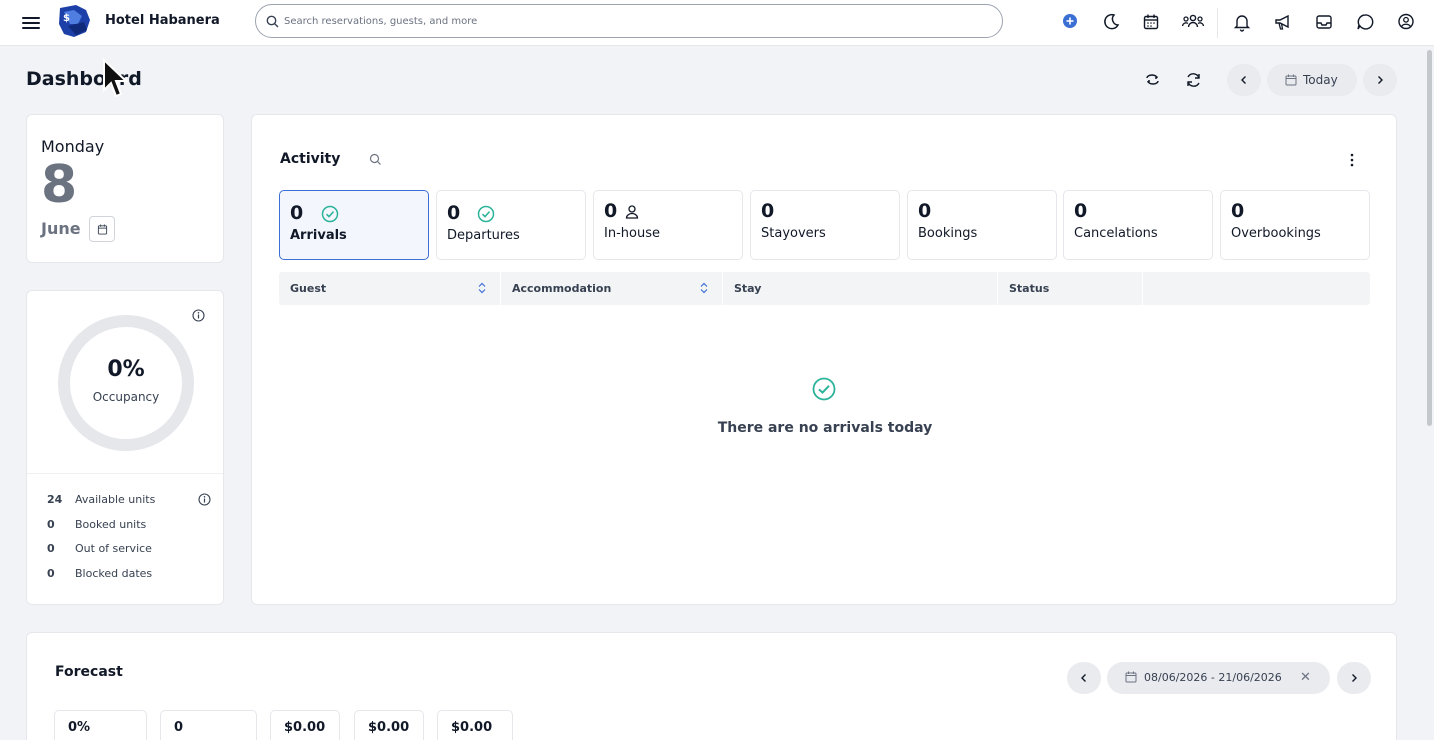 The width and height of the screenshot is (1434, 740). I want to click on menu-icon, so click(31, 23).